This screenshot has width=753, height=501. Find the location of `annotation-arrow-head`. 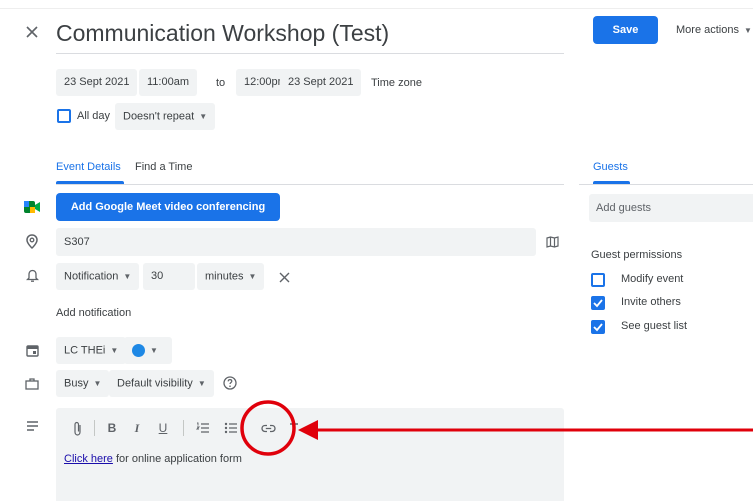

annotation-arrow-head is located at coordinates (308, 430).